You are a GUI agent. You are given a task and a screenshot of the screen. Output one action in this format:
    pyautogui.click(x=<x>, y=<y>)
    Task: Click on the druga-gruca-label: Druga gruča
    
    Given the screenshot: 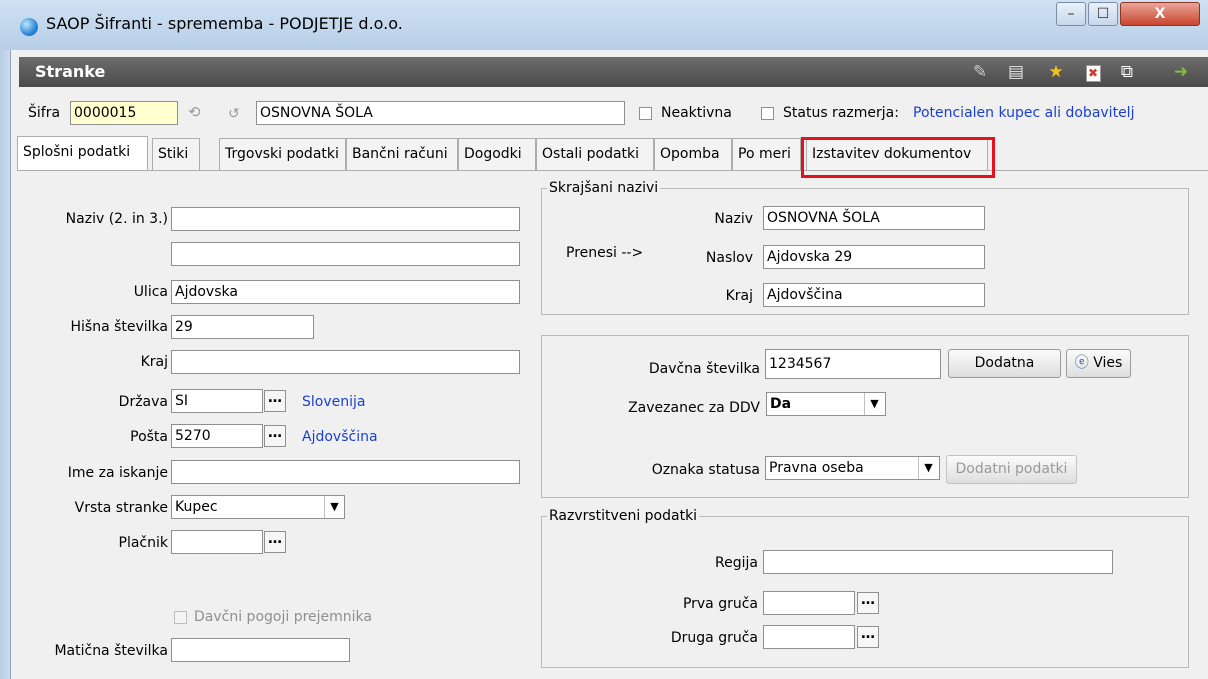 What is the action you would take?
    pyautogui.click(x=714, y=638)
    